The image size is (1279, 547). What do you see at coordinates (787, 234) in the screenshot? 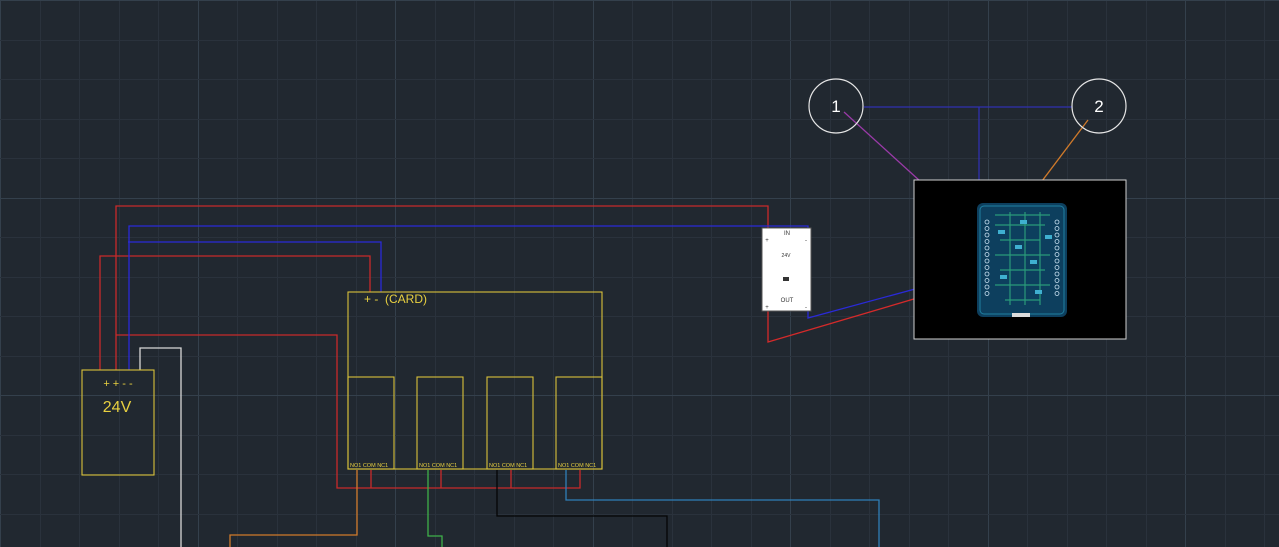
I see `converter-in-label: IN` at bounding box center [787, 234].